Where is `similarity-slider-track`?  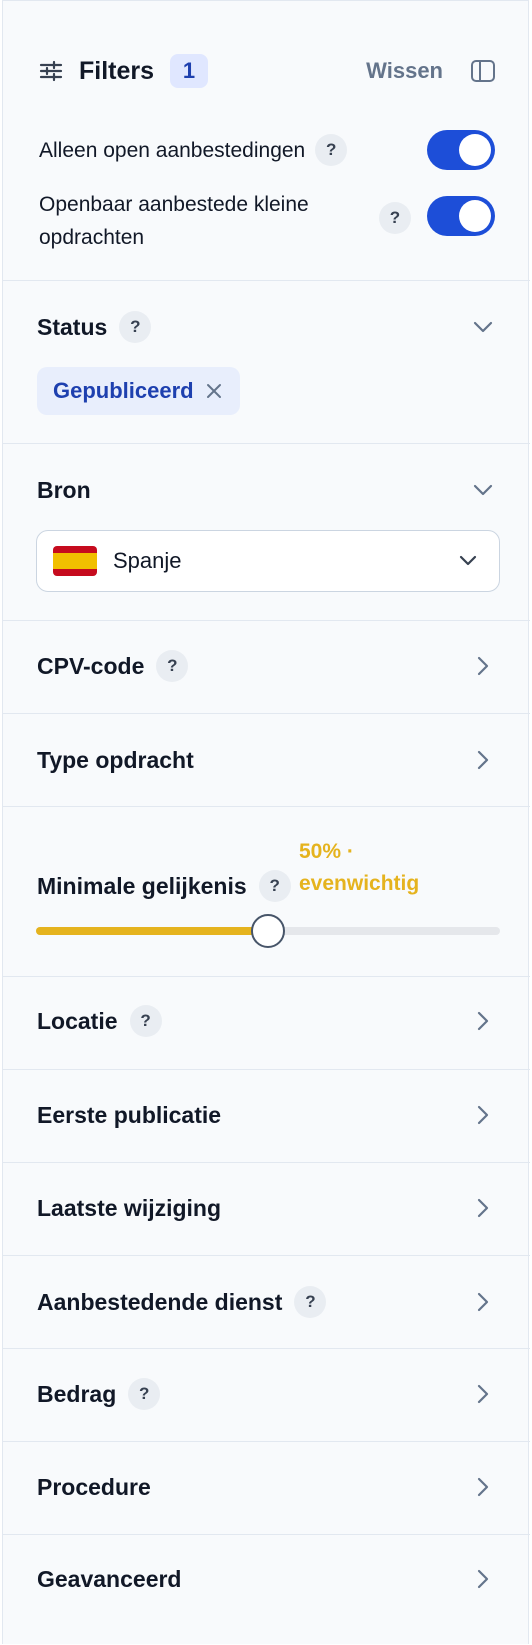
similarity-slider-track is located at coordinates (268, 931).